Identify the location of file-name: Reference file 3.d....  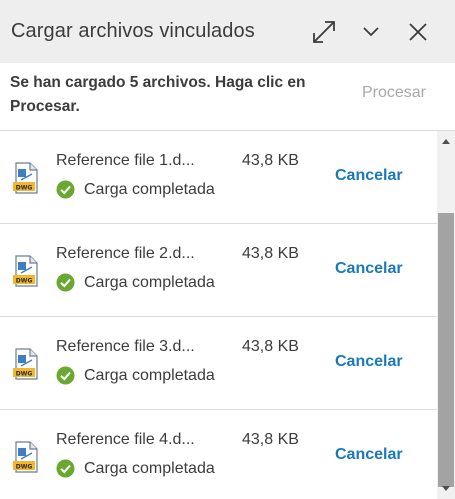
(125, 346).